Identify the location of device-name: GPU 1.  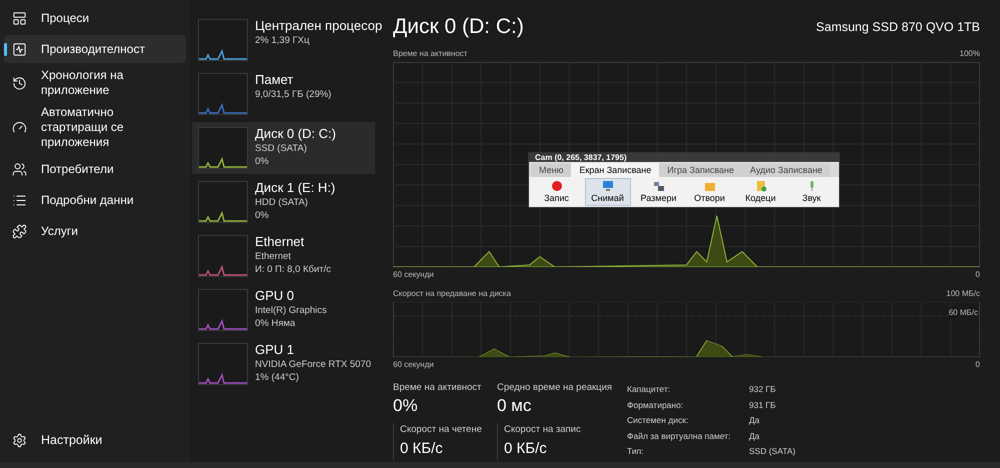
(275, 350).